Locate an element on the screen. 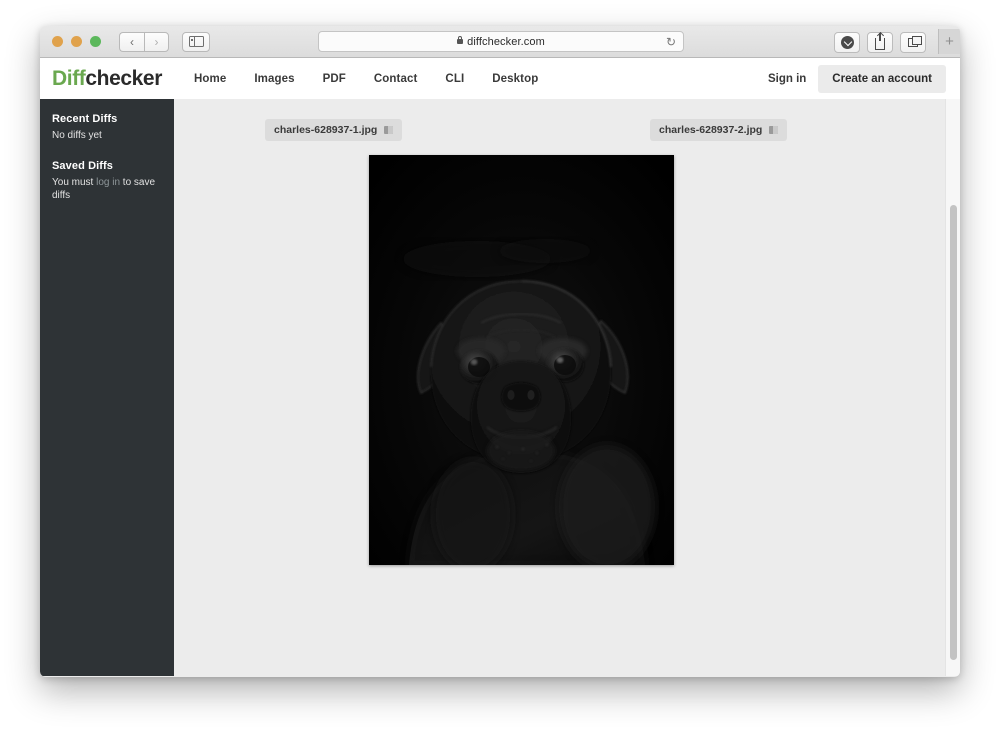 The image size is (1000, 733). back-button: ‹ is located at coordinates (131, 41).